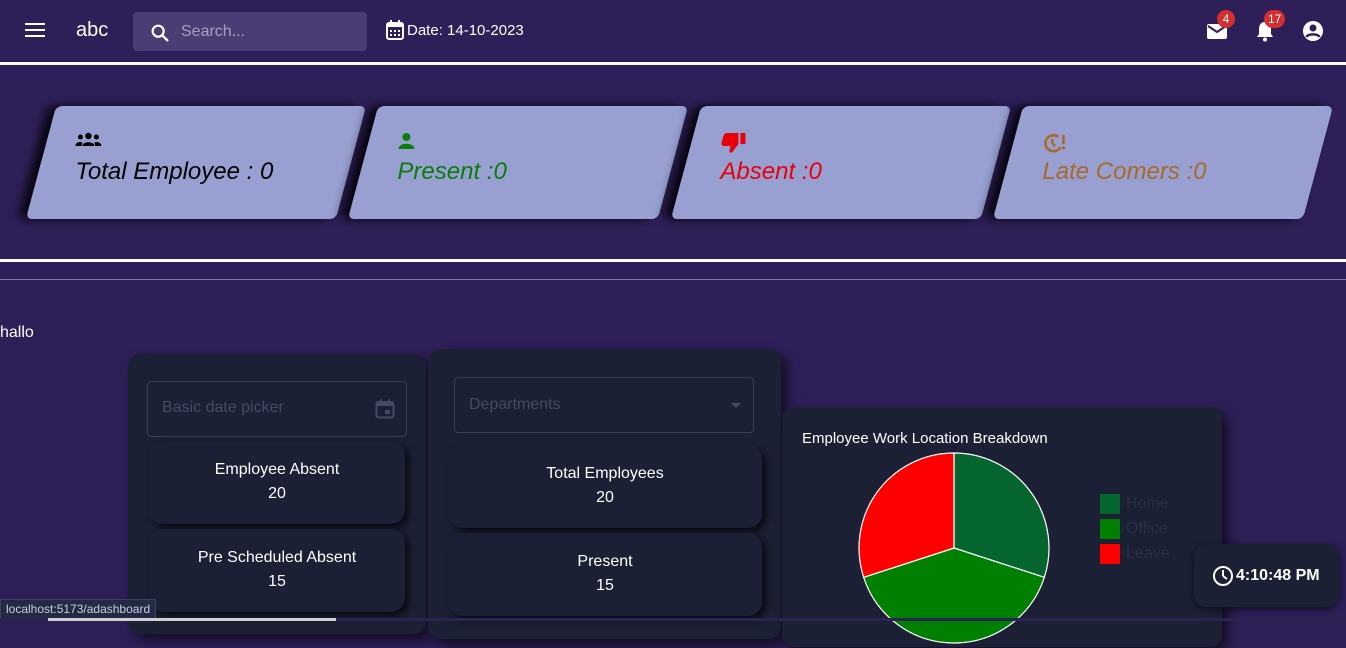  I want to click on date-picker-field: Basic date picker, so click(277, 409).